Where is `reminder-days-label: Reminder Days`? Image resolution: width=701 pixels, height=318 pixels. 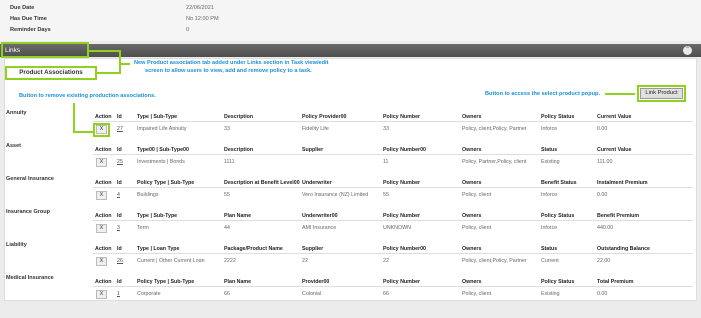 reminder-days-label: Reminder Days is located at coordinates (30, 30).